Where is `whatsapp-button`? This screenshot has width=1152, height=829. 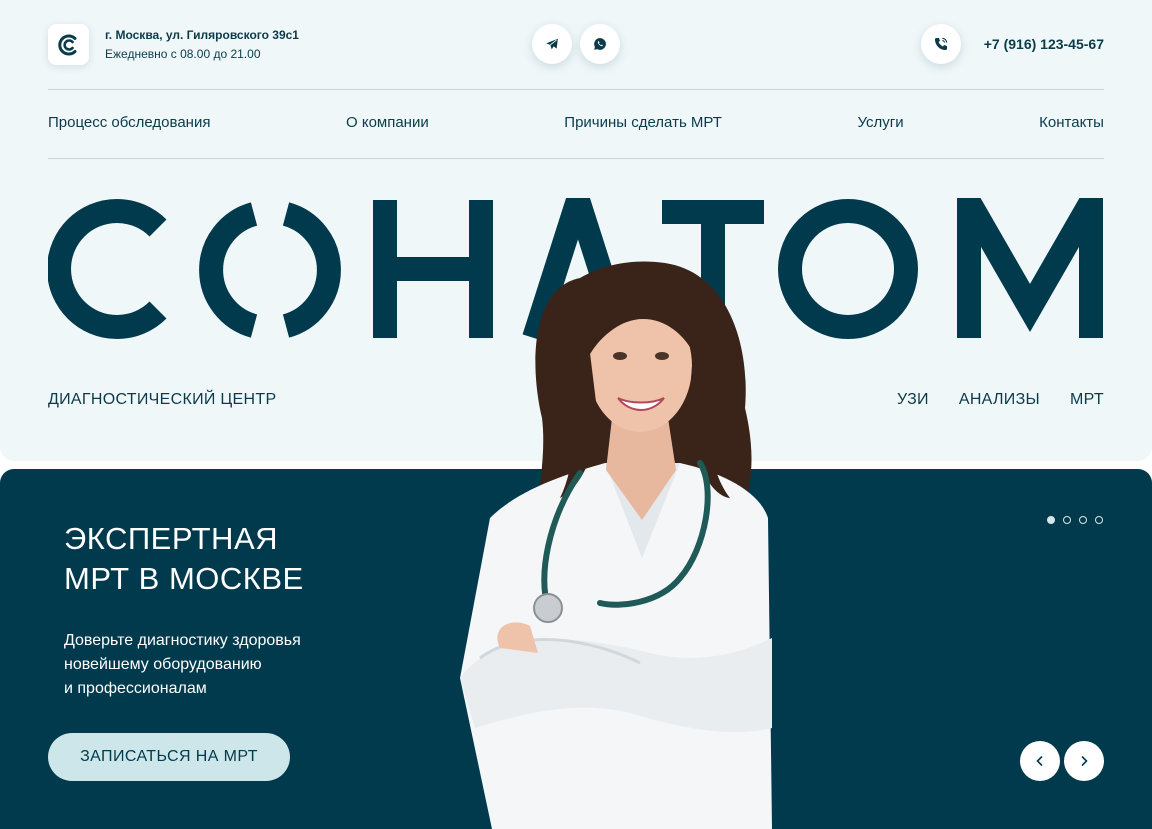 whatsapp-button is located at coordinates (600, 44).